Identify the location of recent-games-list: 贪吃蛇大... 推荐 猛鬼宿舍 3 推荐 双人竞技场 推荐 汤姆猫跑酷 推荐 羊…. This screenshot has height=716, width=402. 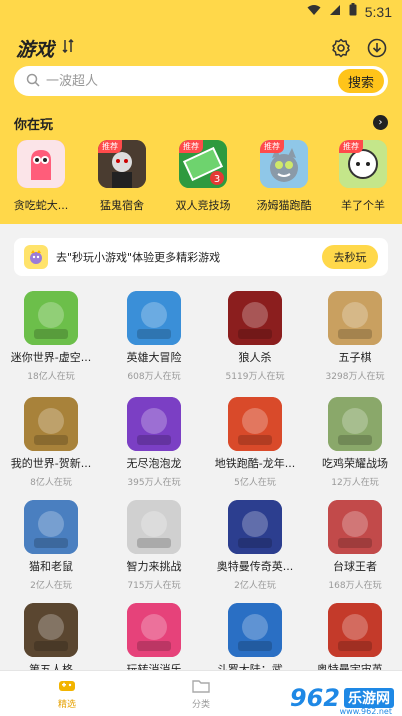
(201, 180).